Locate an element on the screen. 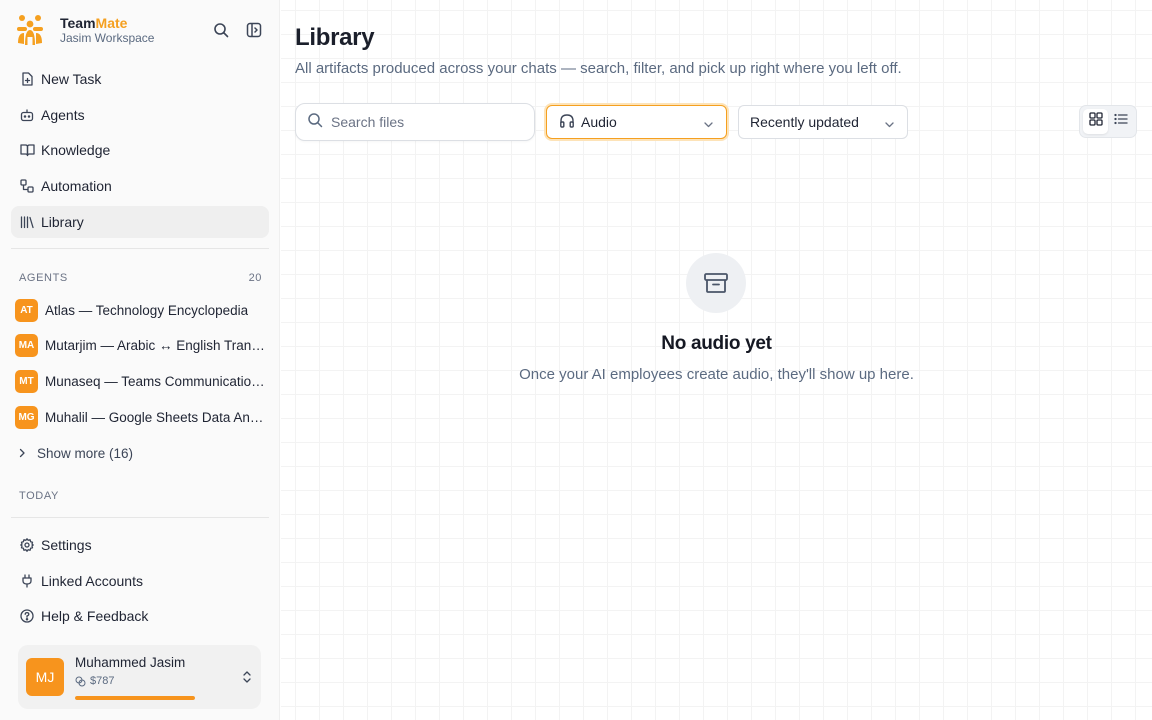 The image size is (1152, 720). bottom-nav: Settings Linked Accounts Help & Feedback is located at coordinates (140, 582).